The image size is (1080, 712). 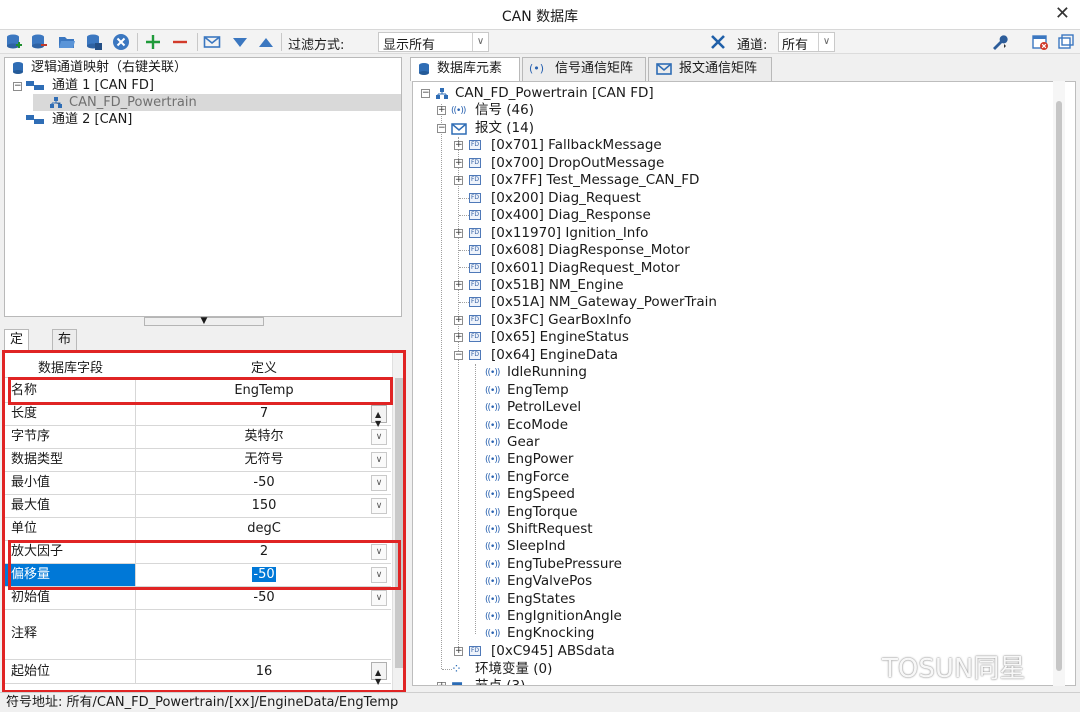 I want to click on grid-row-name: 名称 EngTemp, so click(x=198, y=391).